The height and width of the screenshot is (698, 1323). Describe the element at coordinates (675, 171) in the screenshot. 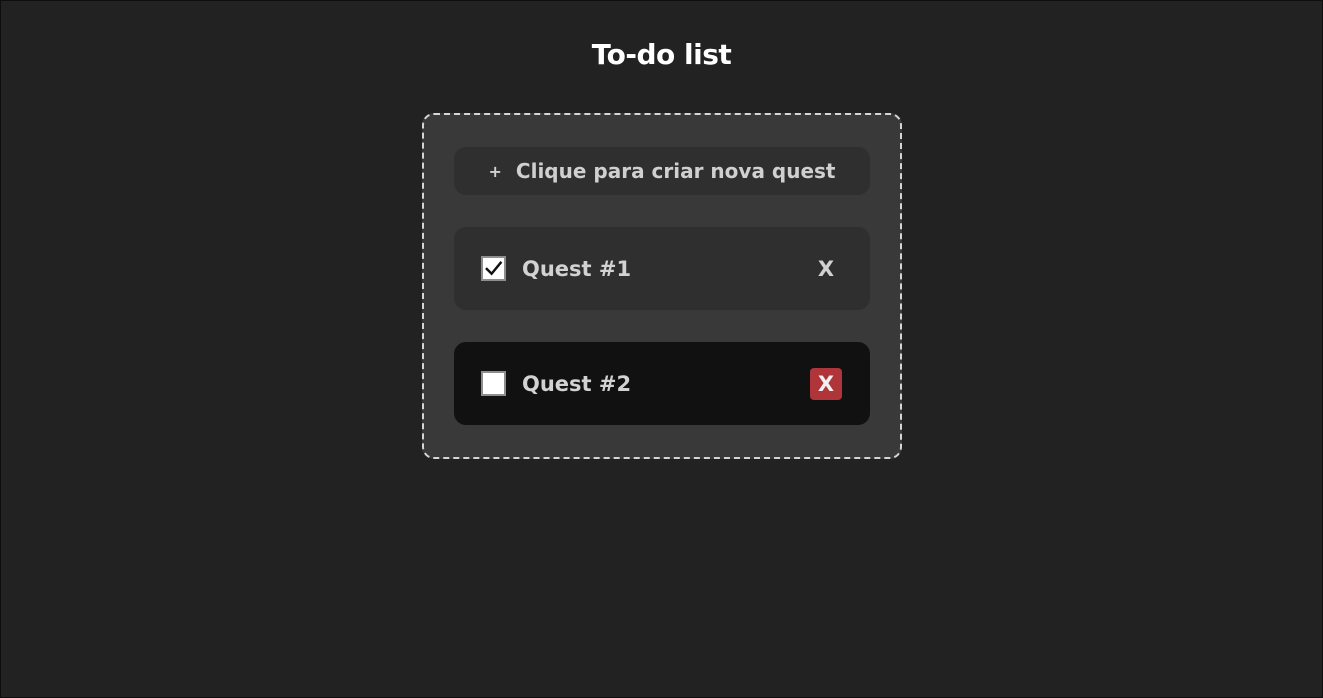

I see `create-quest-label: Clique para criar nova quest` at that location.